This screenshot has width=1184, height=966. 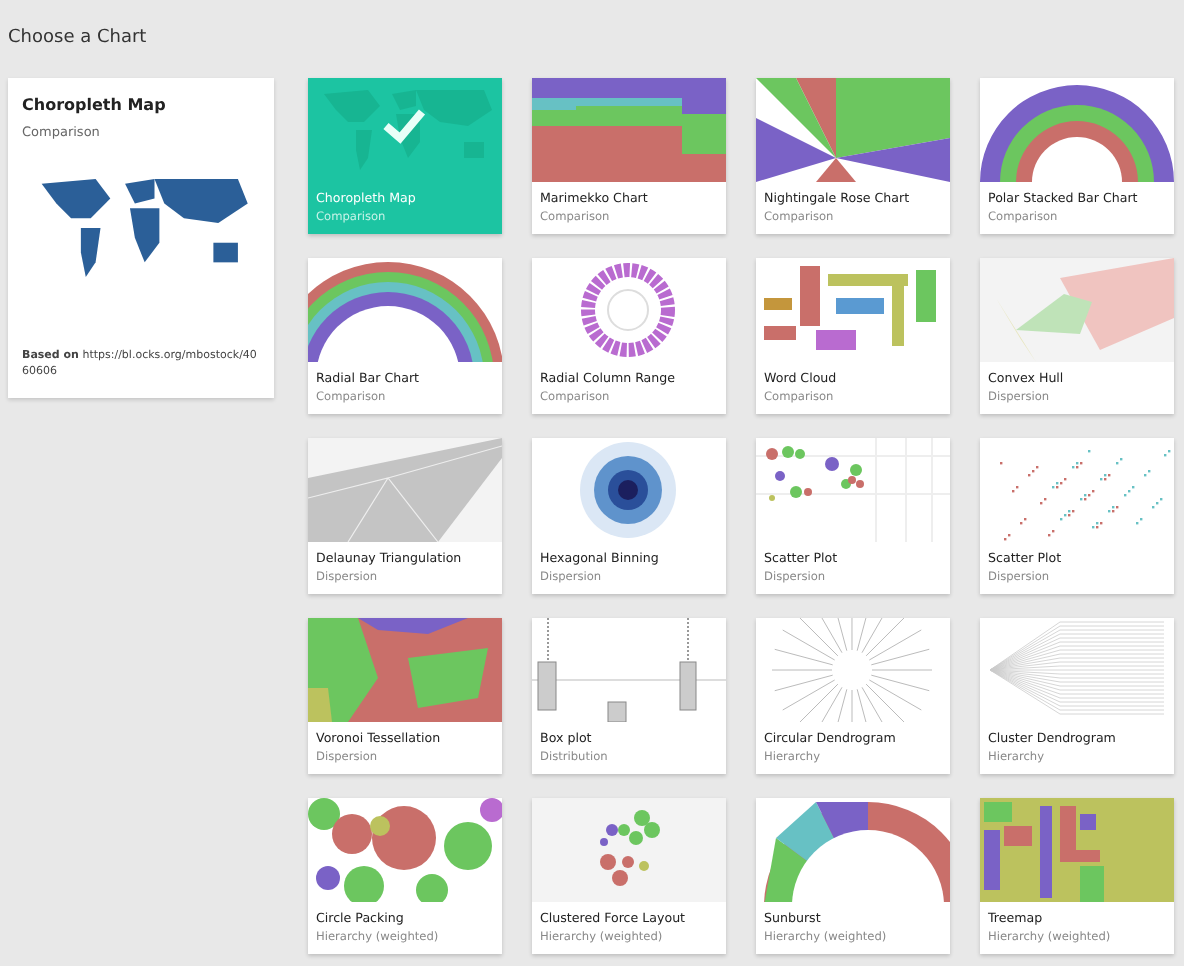 What do you see at coordinates (95, 105) in the screenshot?
I see `preview-title: Choropleth Map` at bounding box center [95, 105].